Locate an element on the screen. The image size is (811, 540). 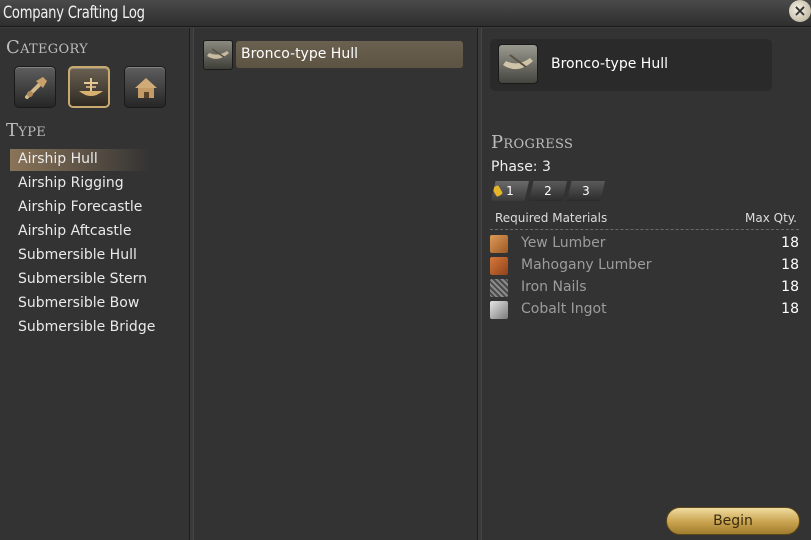
type-item-airship-rigging: Airship Rigging is located at coordinates (71, 183).